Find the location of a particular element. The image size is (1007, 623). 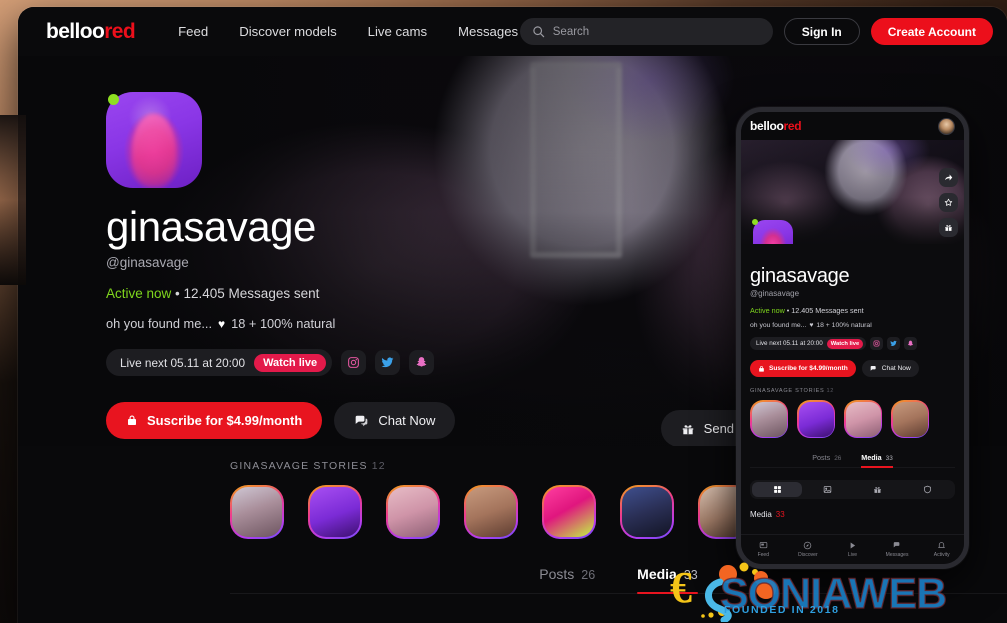

phone-snapchat-icon is located at coordinates (911, 343).